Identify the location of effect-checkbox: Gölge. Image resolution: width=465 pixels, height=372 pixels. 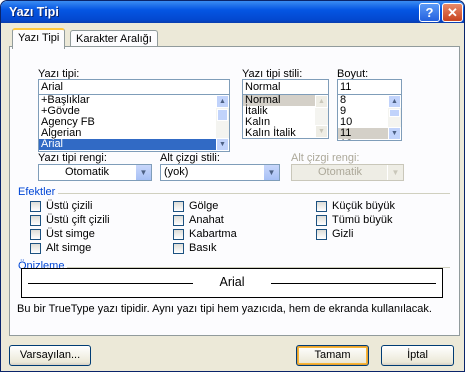
(195, 206).